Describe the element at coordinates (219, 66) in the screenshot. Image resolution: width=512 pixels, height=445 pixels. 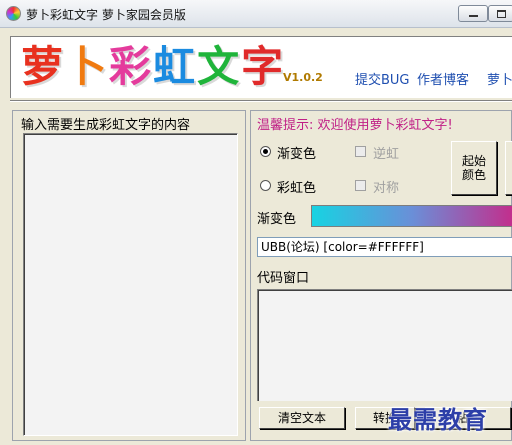
I see `logo-char: 文` at that location.